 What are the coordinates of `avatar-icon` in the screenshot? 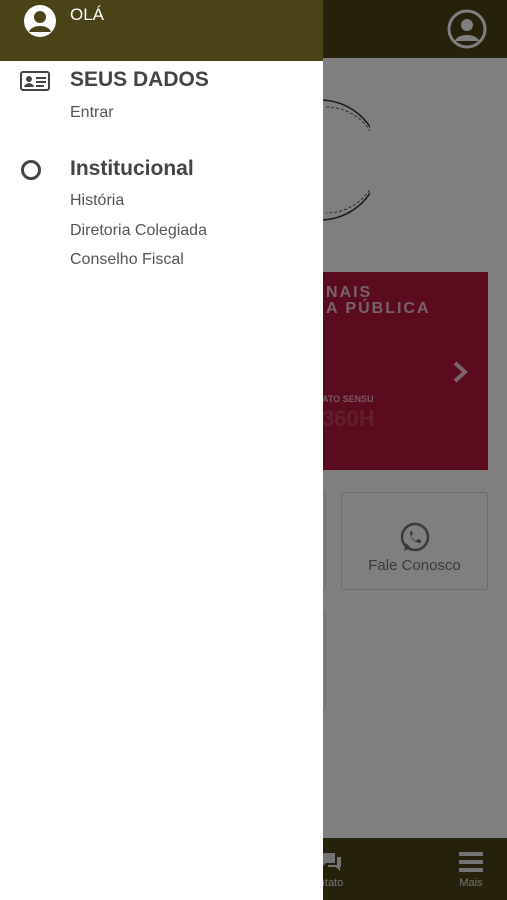 It's located at (40, 21).